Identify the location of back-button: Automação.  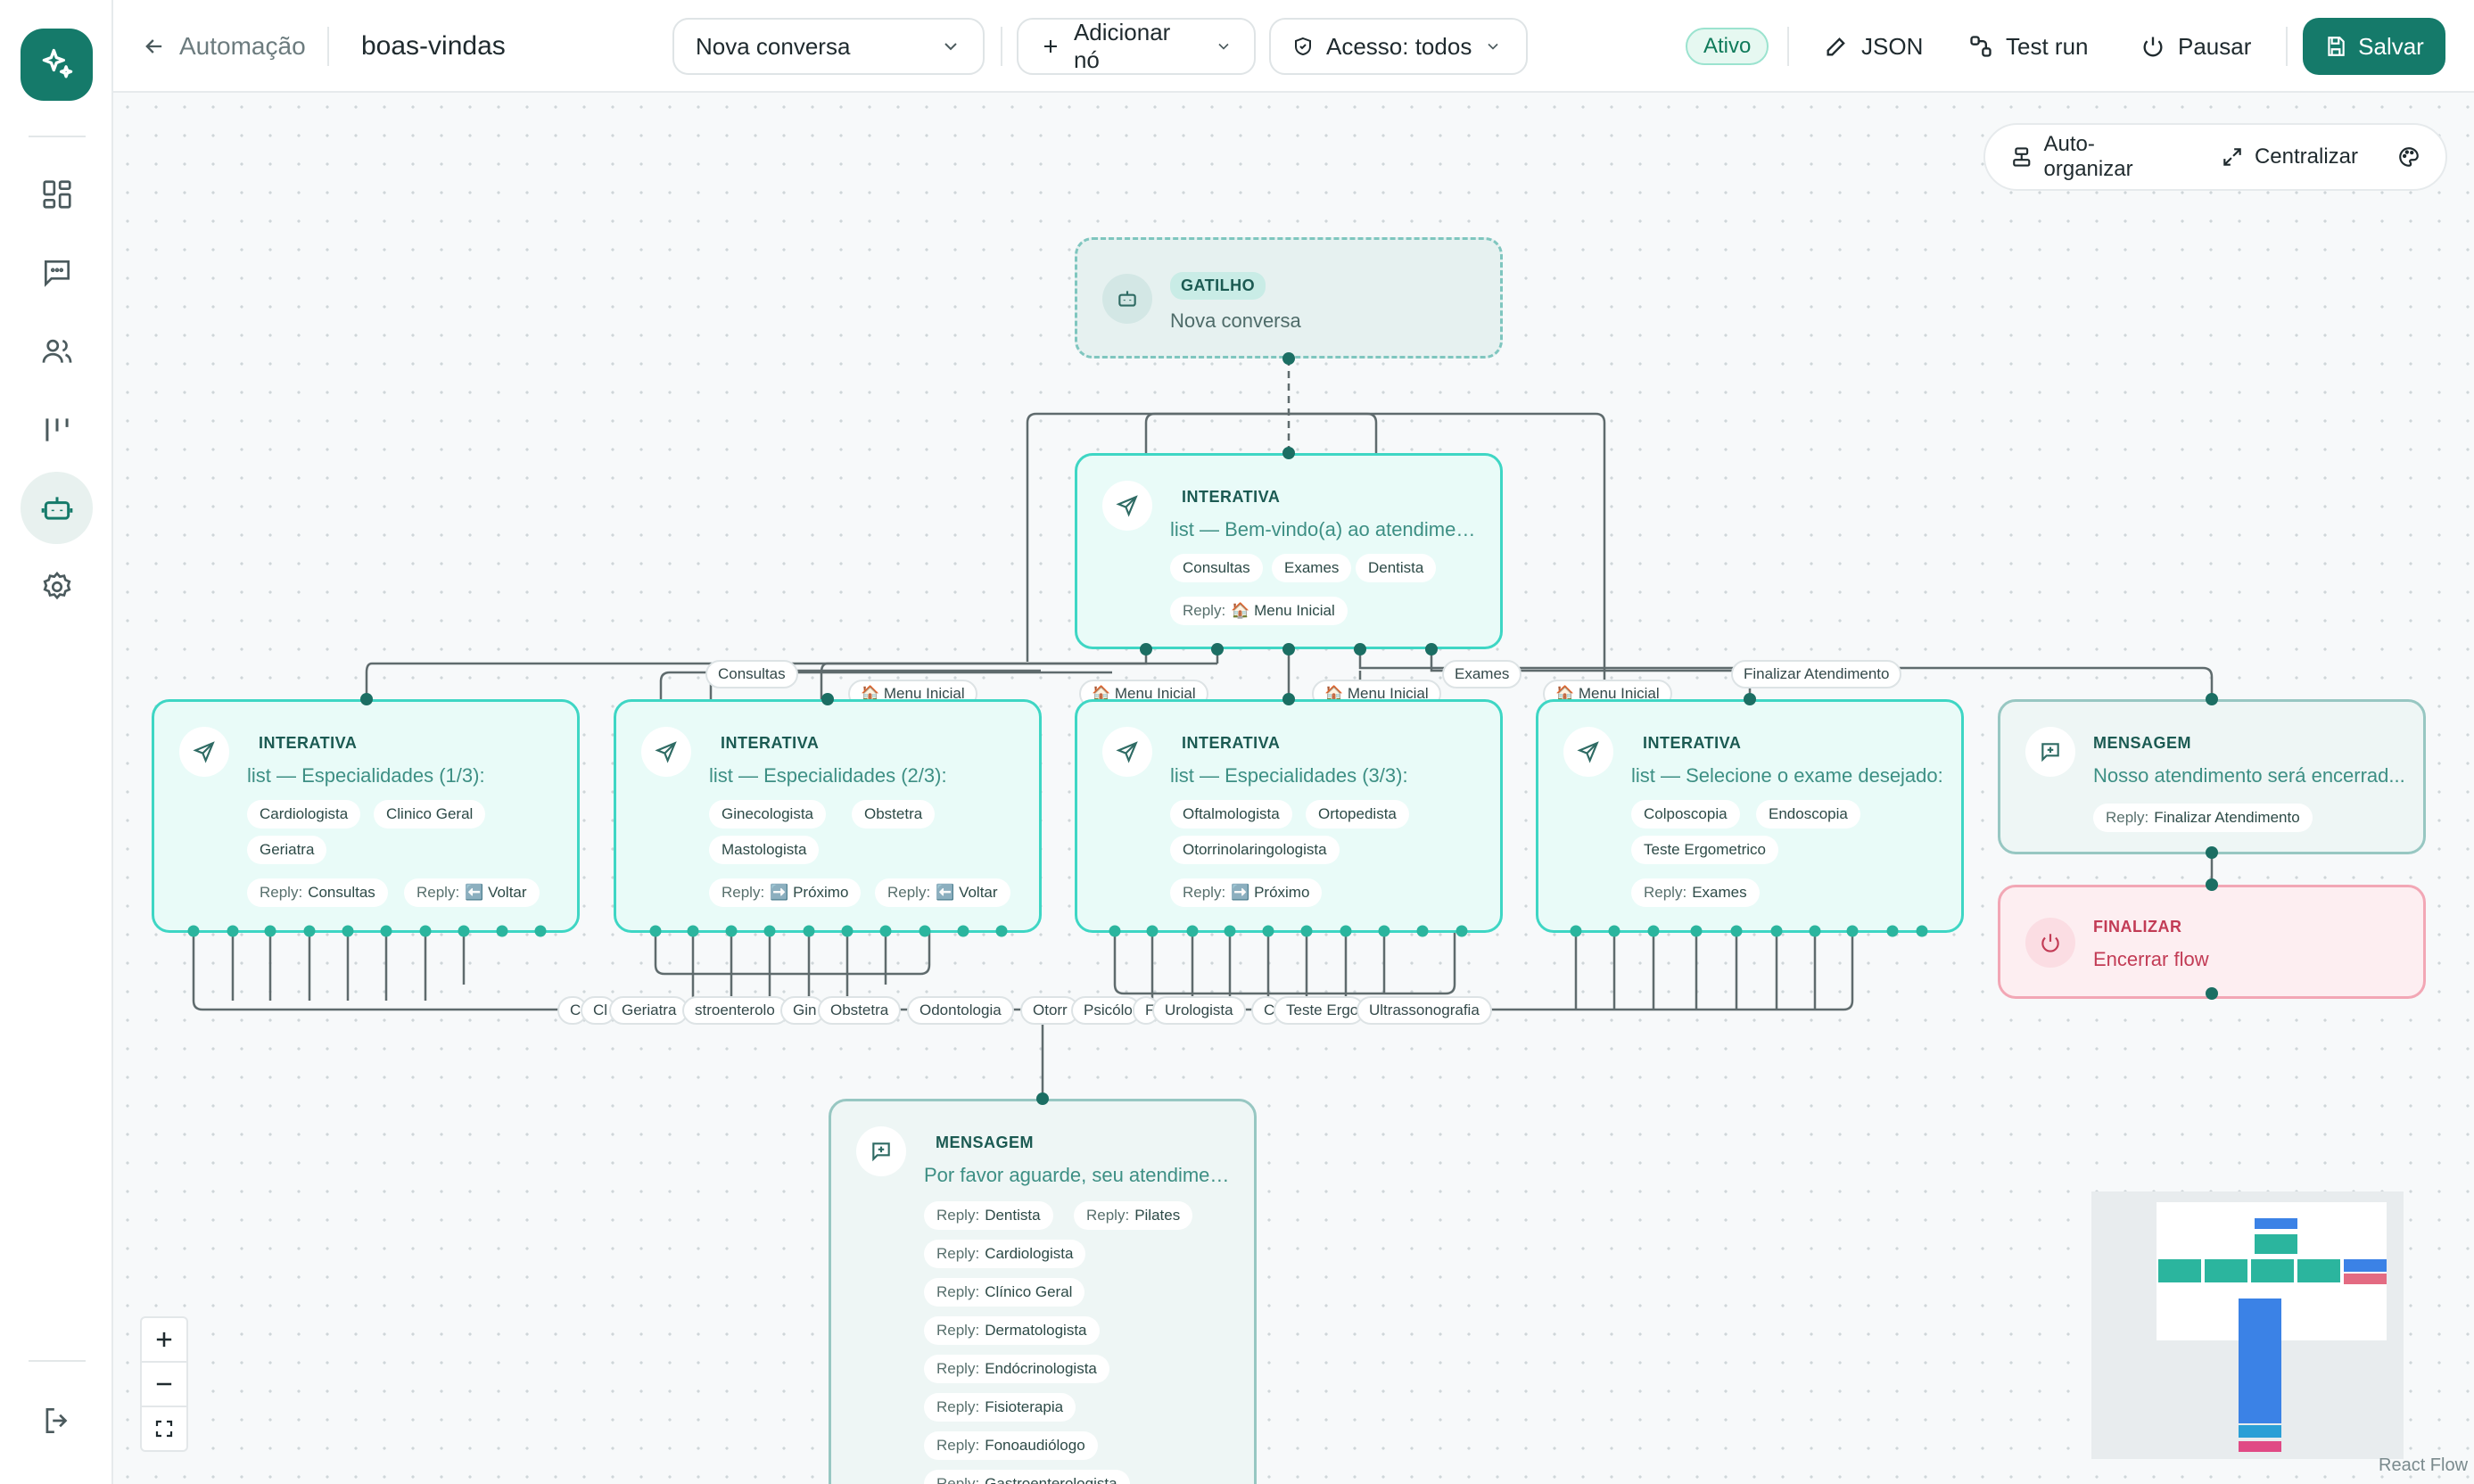
(224, 47).